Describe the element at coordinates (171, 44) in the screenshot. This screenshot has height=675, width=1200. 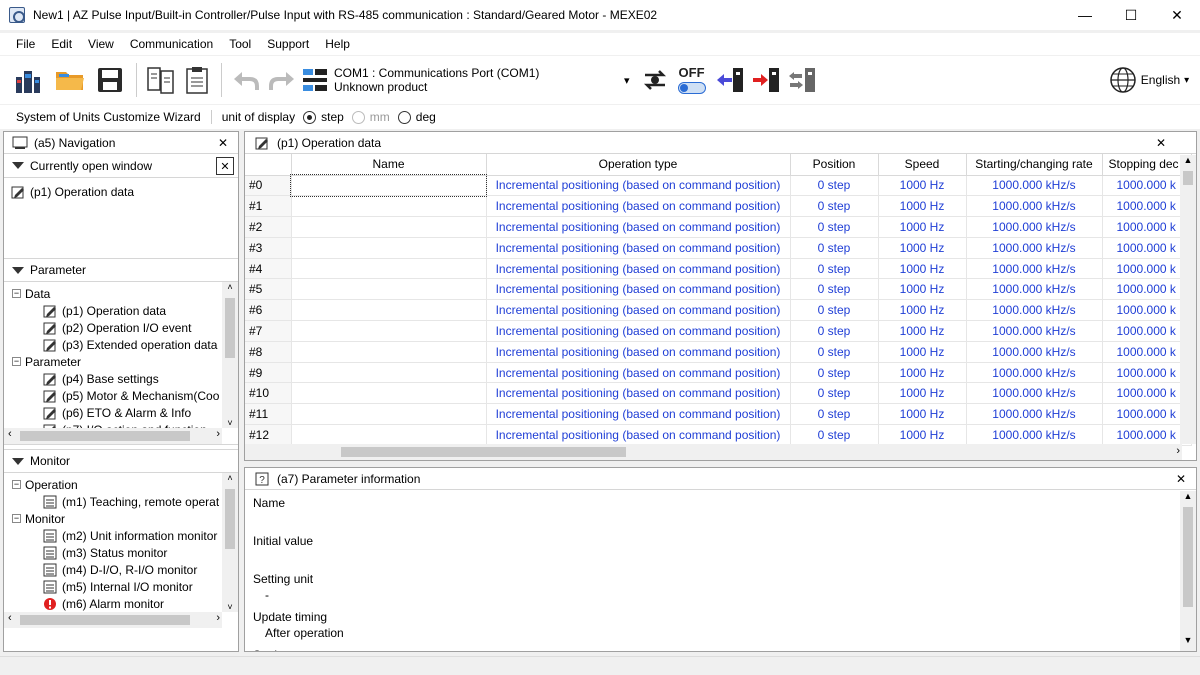
I see `menu-communication: Communication` at that location.